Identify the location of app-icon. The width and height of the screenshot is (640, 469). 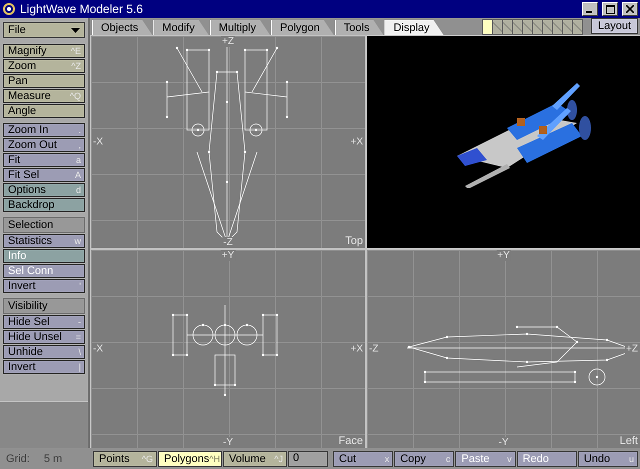
(9, 9).